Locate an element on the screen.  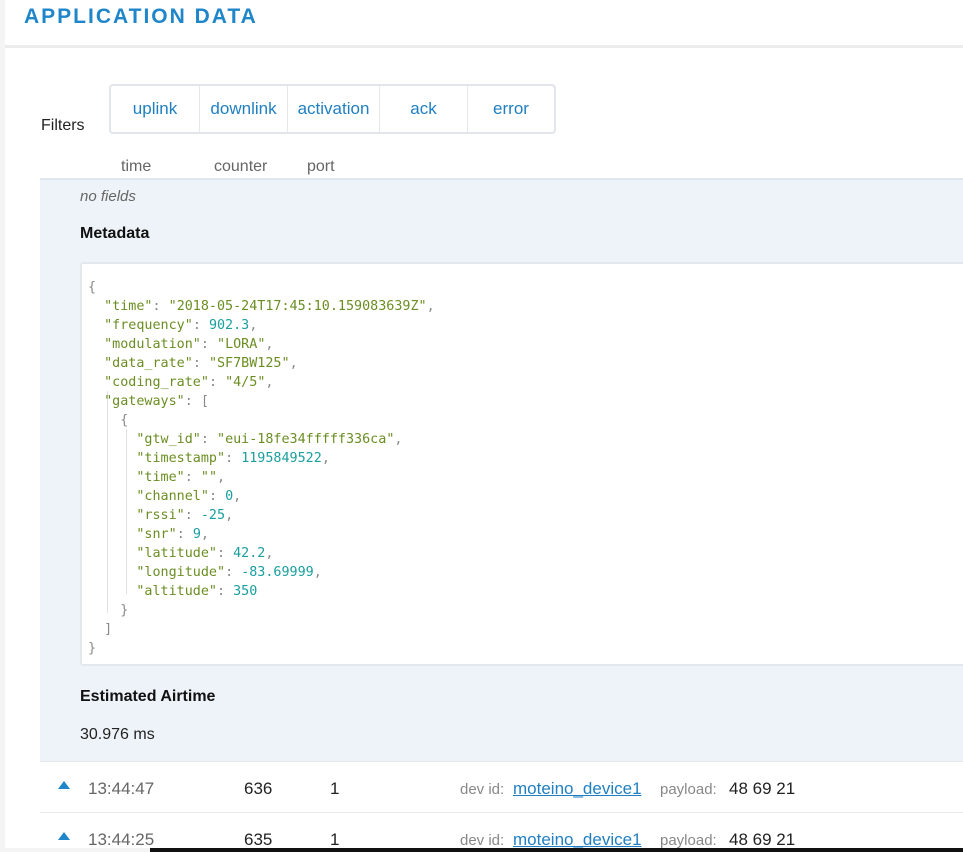
header: APPLICATION DATA is located at coordinates (484, 24).